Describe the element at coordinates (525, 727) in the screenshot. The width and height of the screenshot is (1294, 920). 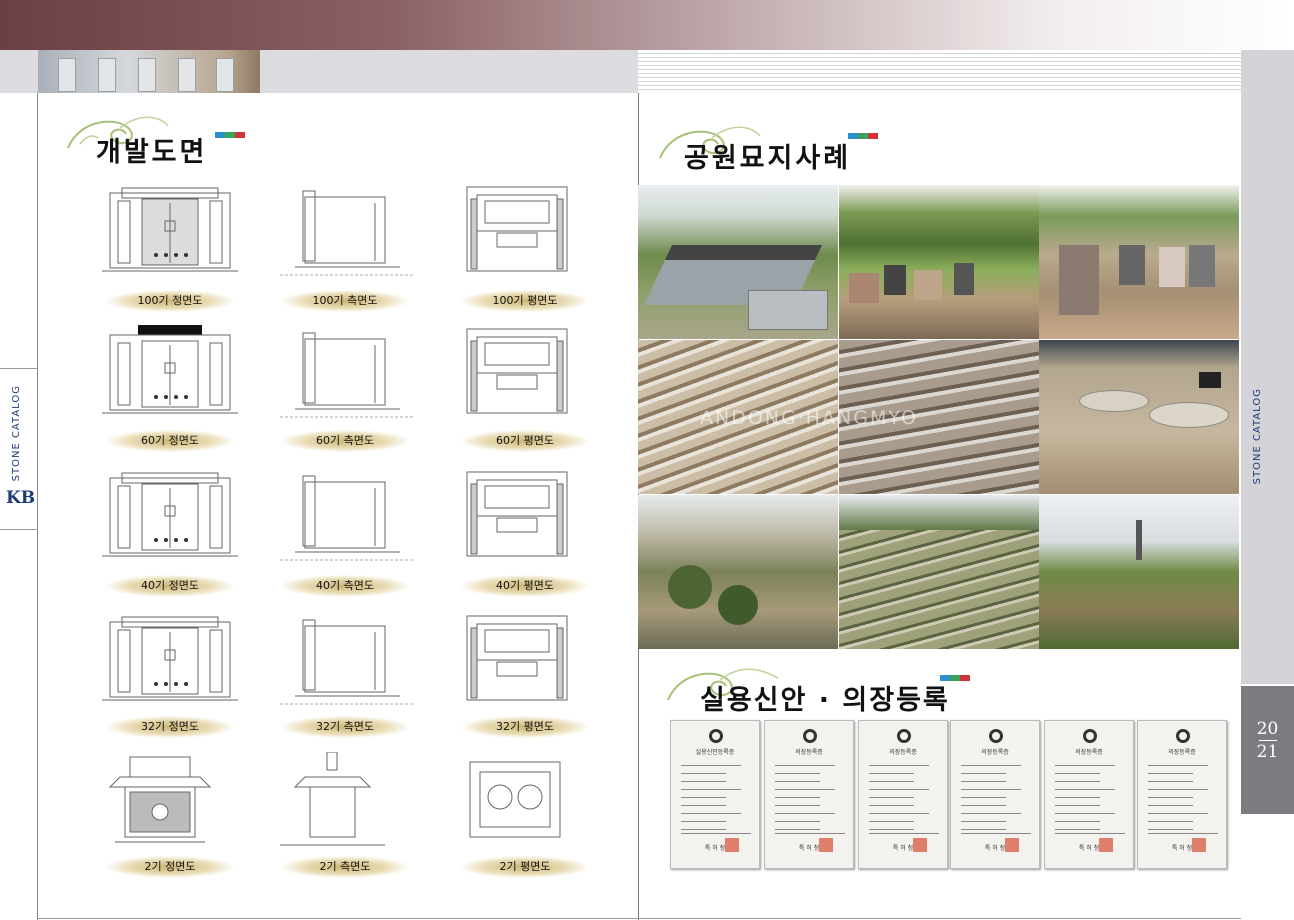
I see `drawing-caption: 32기 평면도` at that location.